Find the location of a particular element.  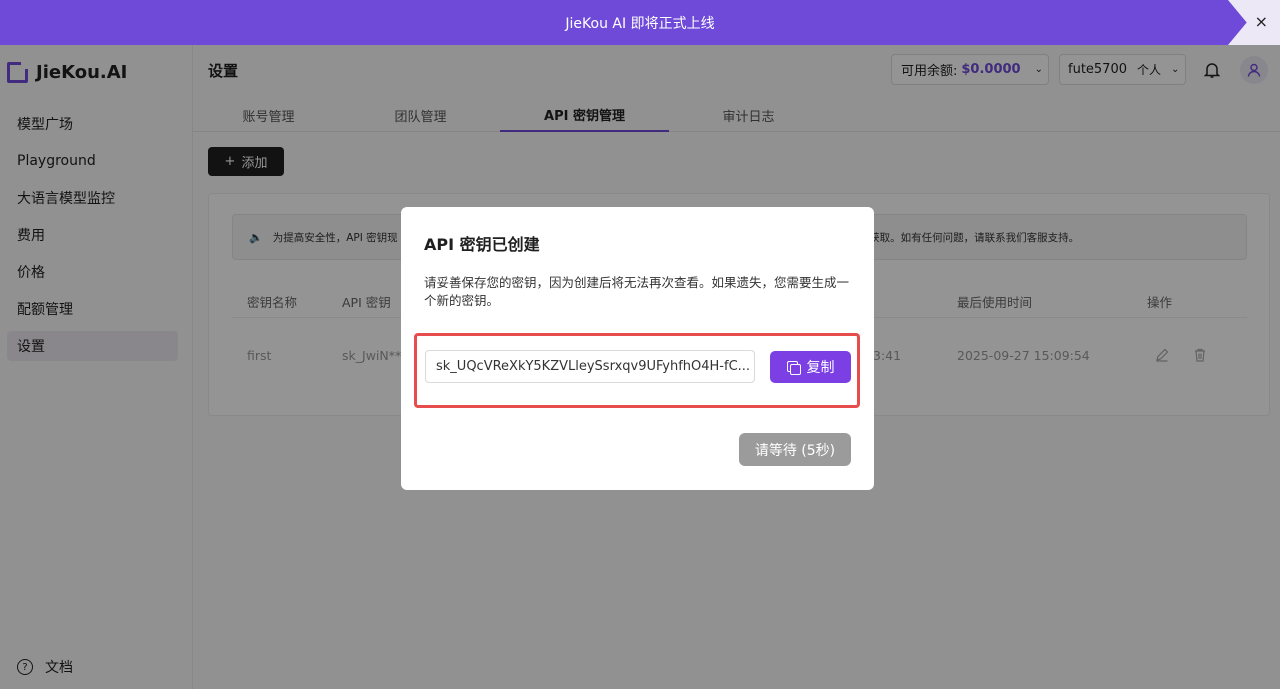

announcement-banner: JieKou AI 即将正式上线 × is located at coordinates (640, 22).